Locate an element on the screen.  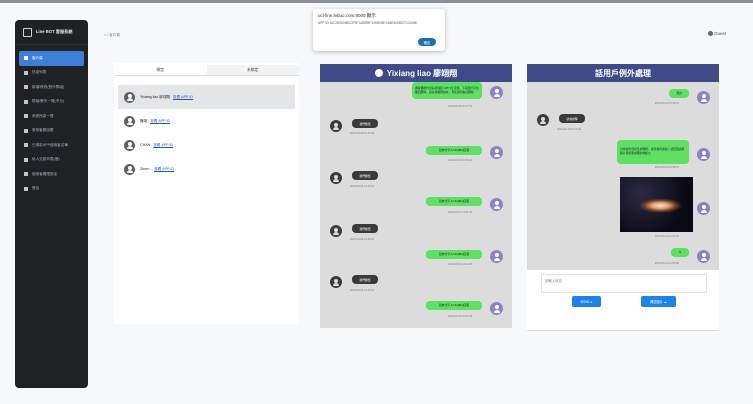
upload-image-button: 傳送圖片 ☁ is located at coordinates (658, 301).